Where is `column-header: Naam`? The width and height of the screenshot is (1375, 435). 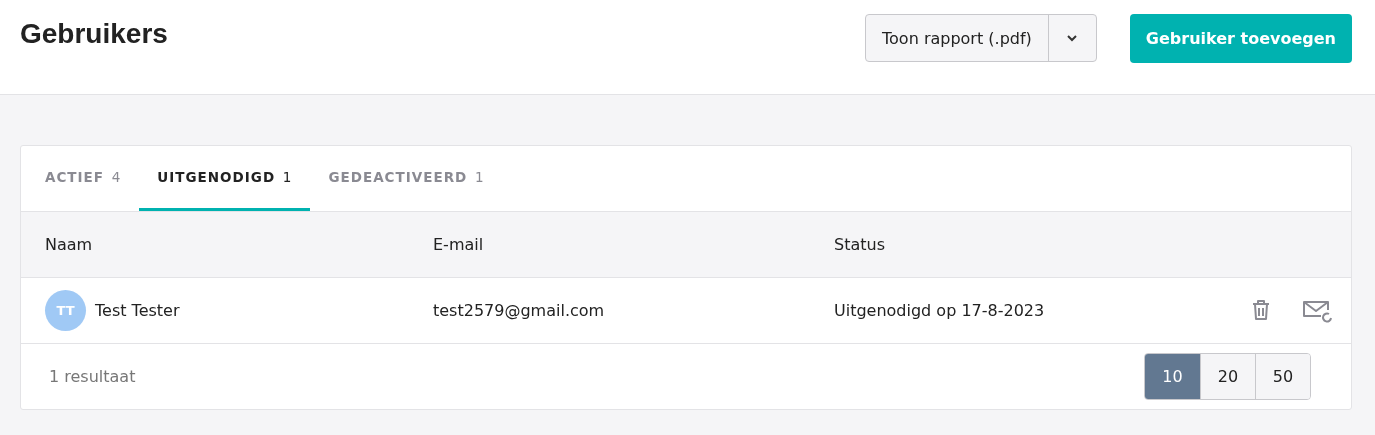 column-header: Naam is located at coordinates (69, 244).